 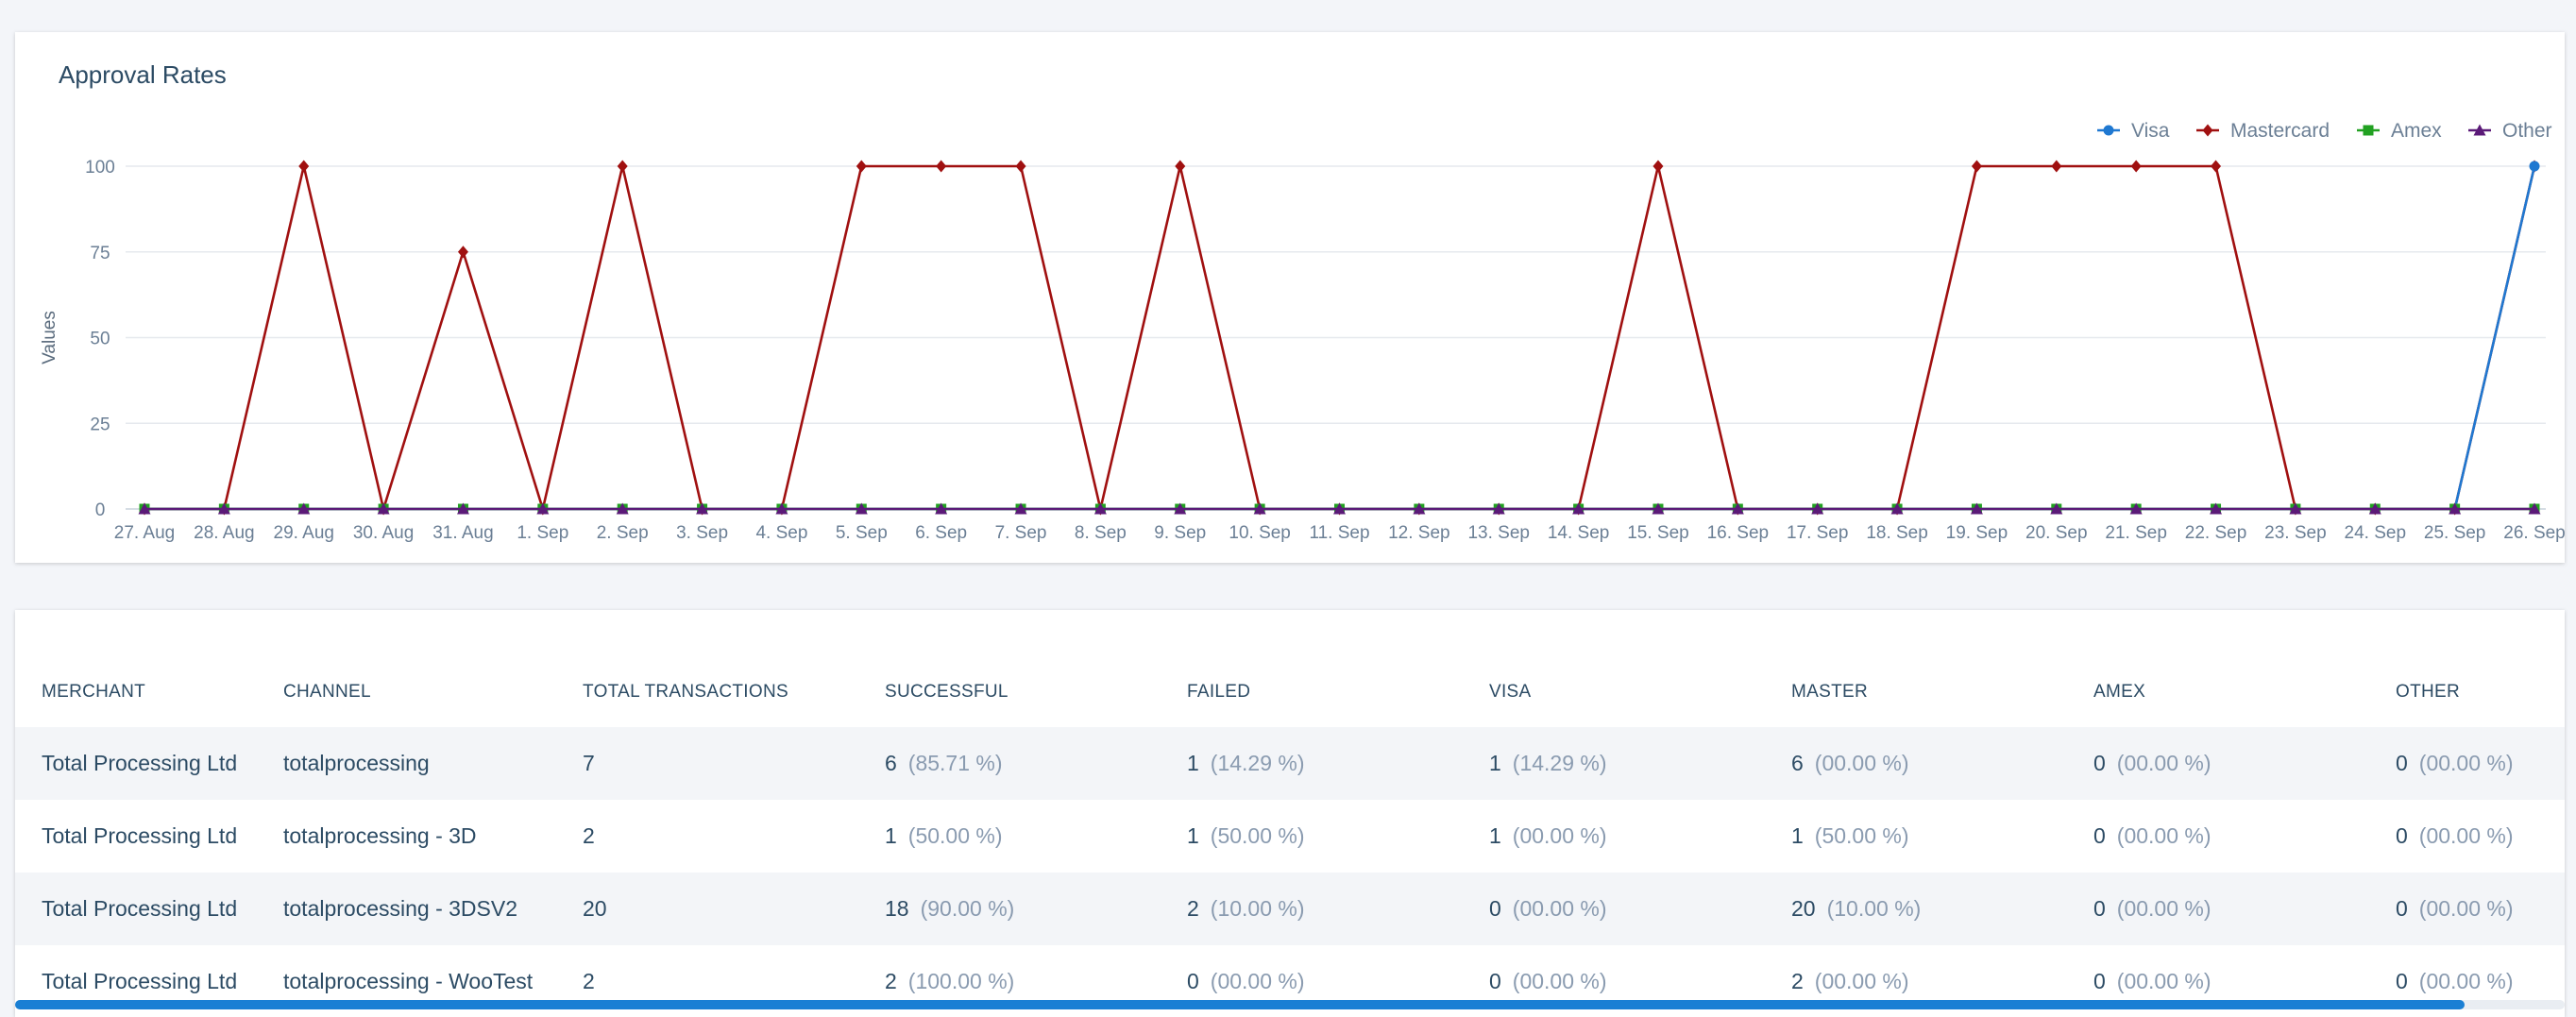 I want to click on x-tick-label: 8. Sep, so click(x=1101, y=533).